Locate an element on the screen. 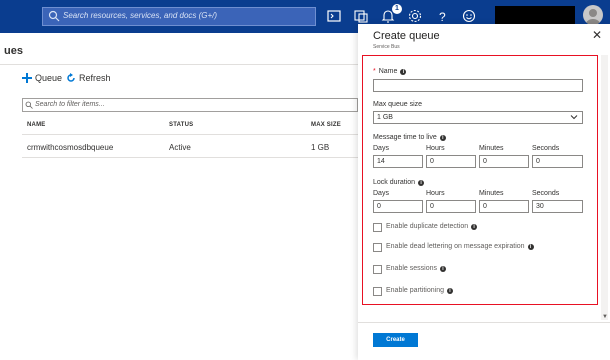 The image size is (610, 360). lock-hours-label: Hours is located at coordinates (435, 193).